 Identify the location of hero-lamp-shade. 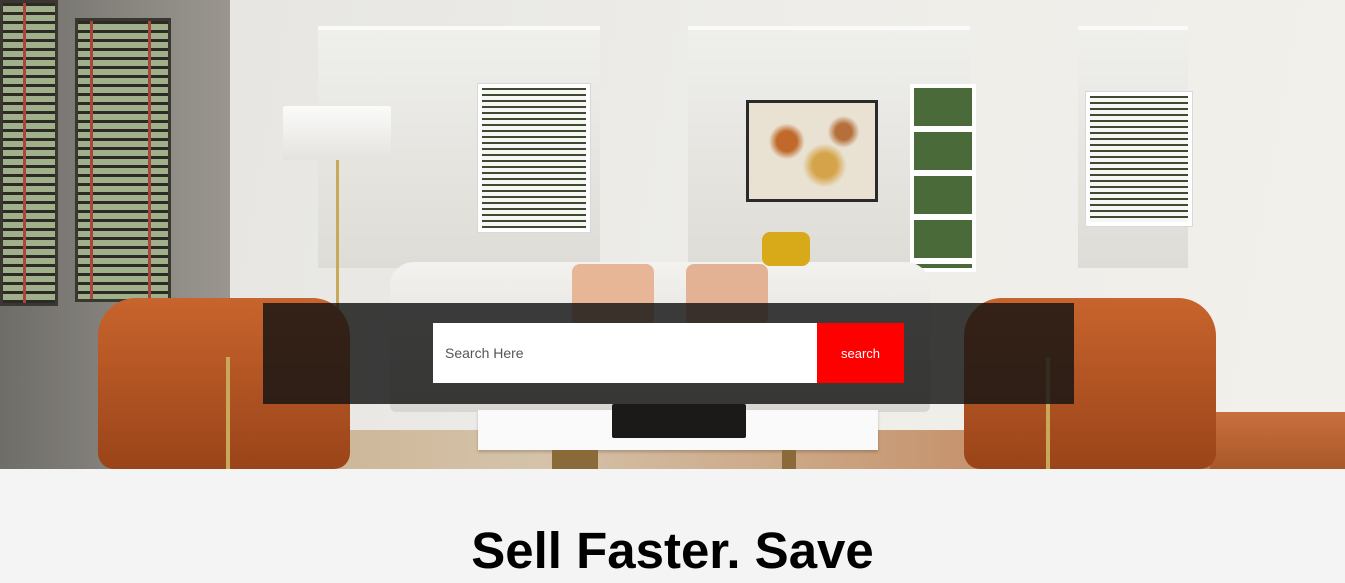
(337, 133).